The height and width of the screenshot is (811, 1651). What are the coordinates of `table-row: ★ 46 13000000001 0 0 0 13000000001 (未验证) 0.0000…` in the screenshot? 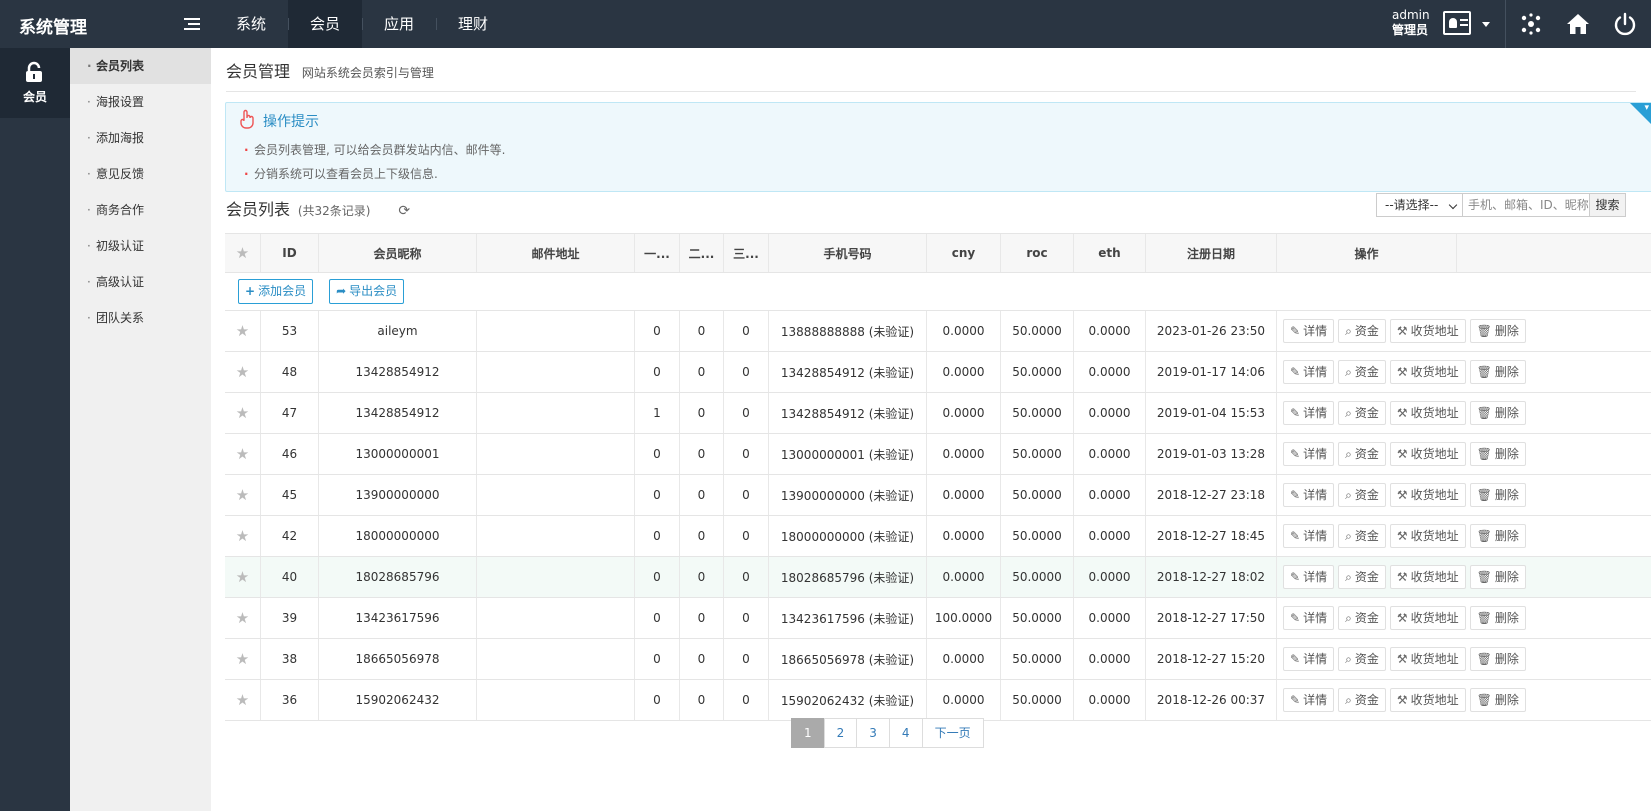 It's located at (938, 454).